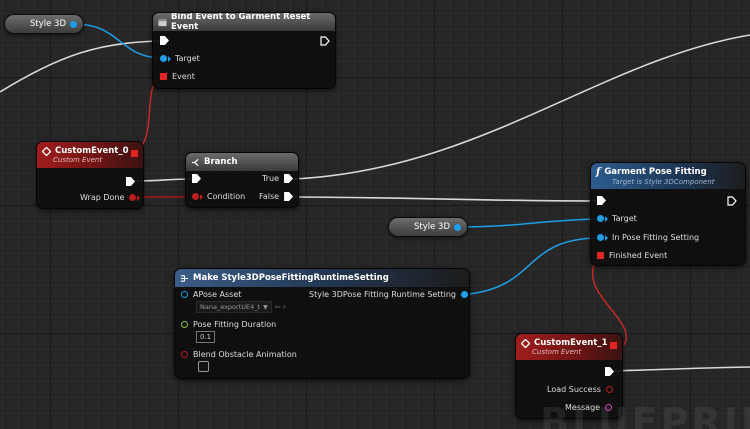  I want to click on custom-event-0-header: CustomEvent_0 Custom Event, so click(90, 155).